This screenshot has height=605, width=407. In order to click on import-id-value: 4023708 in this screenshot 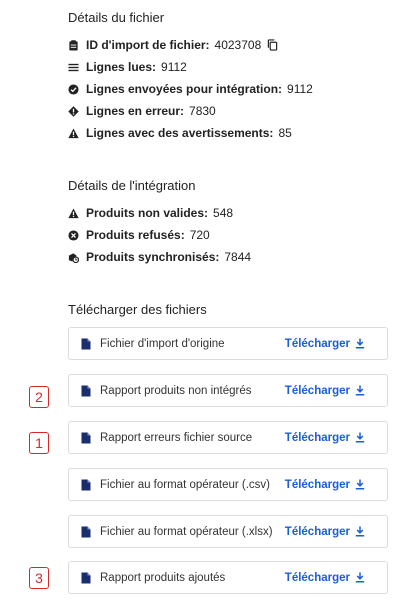, I will do `click(238, 45)`.